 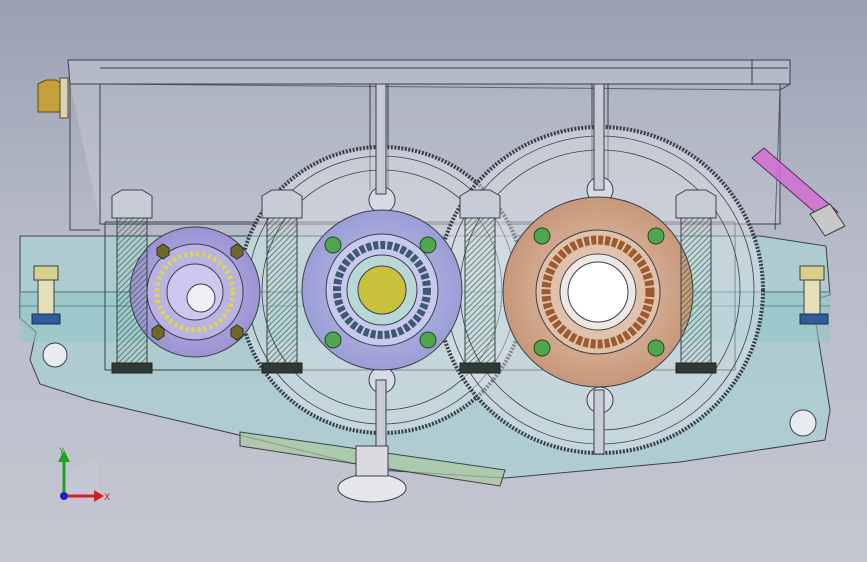 What do you see at coordinates (107, 498) in the screenshot?
I see `x-axis-label: X` at bounding box center [107, 498].